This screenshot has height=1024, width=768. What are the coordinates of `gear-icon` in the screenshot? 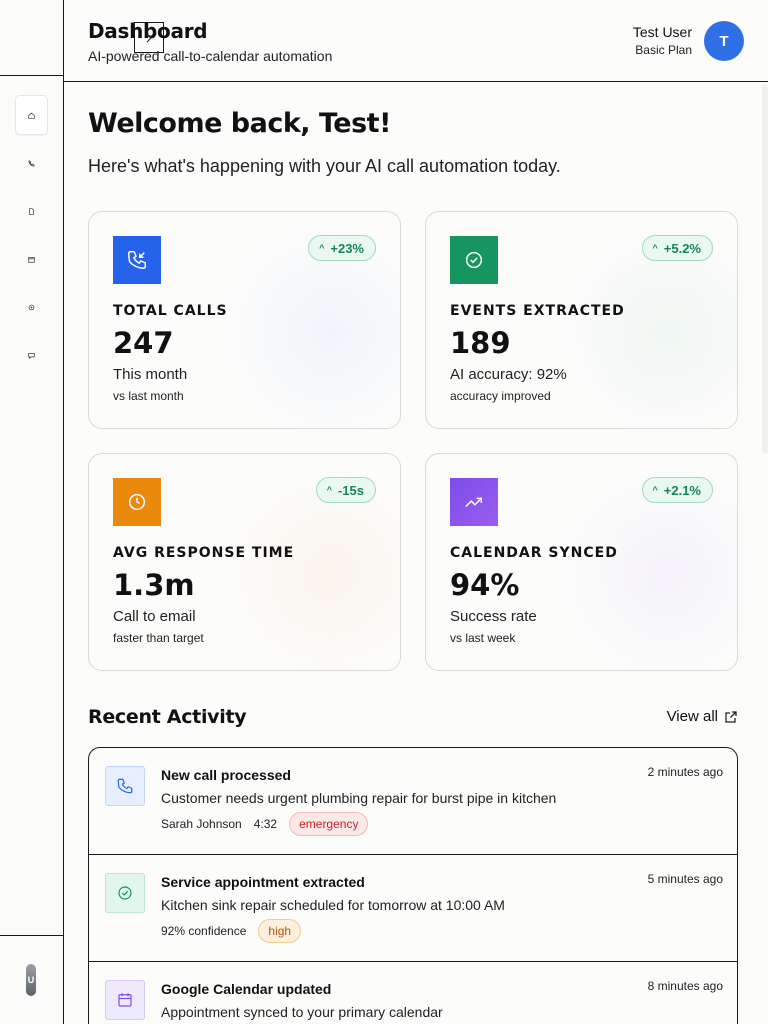 It's located at (31, 307).